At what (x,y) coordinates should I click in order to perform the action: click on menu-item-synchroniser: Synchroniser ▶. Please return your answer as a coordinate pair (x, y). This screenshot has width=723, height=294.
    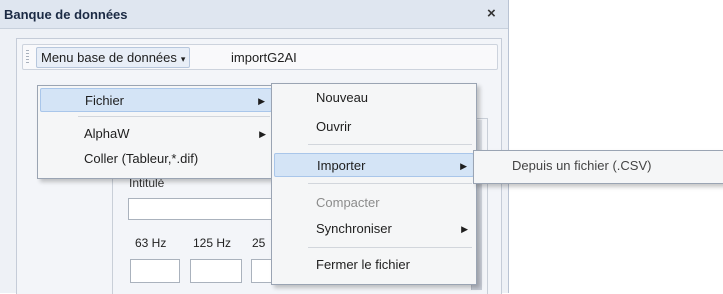
    Looking at the image, I should click on (374, 229).